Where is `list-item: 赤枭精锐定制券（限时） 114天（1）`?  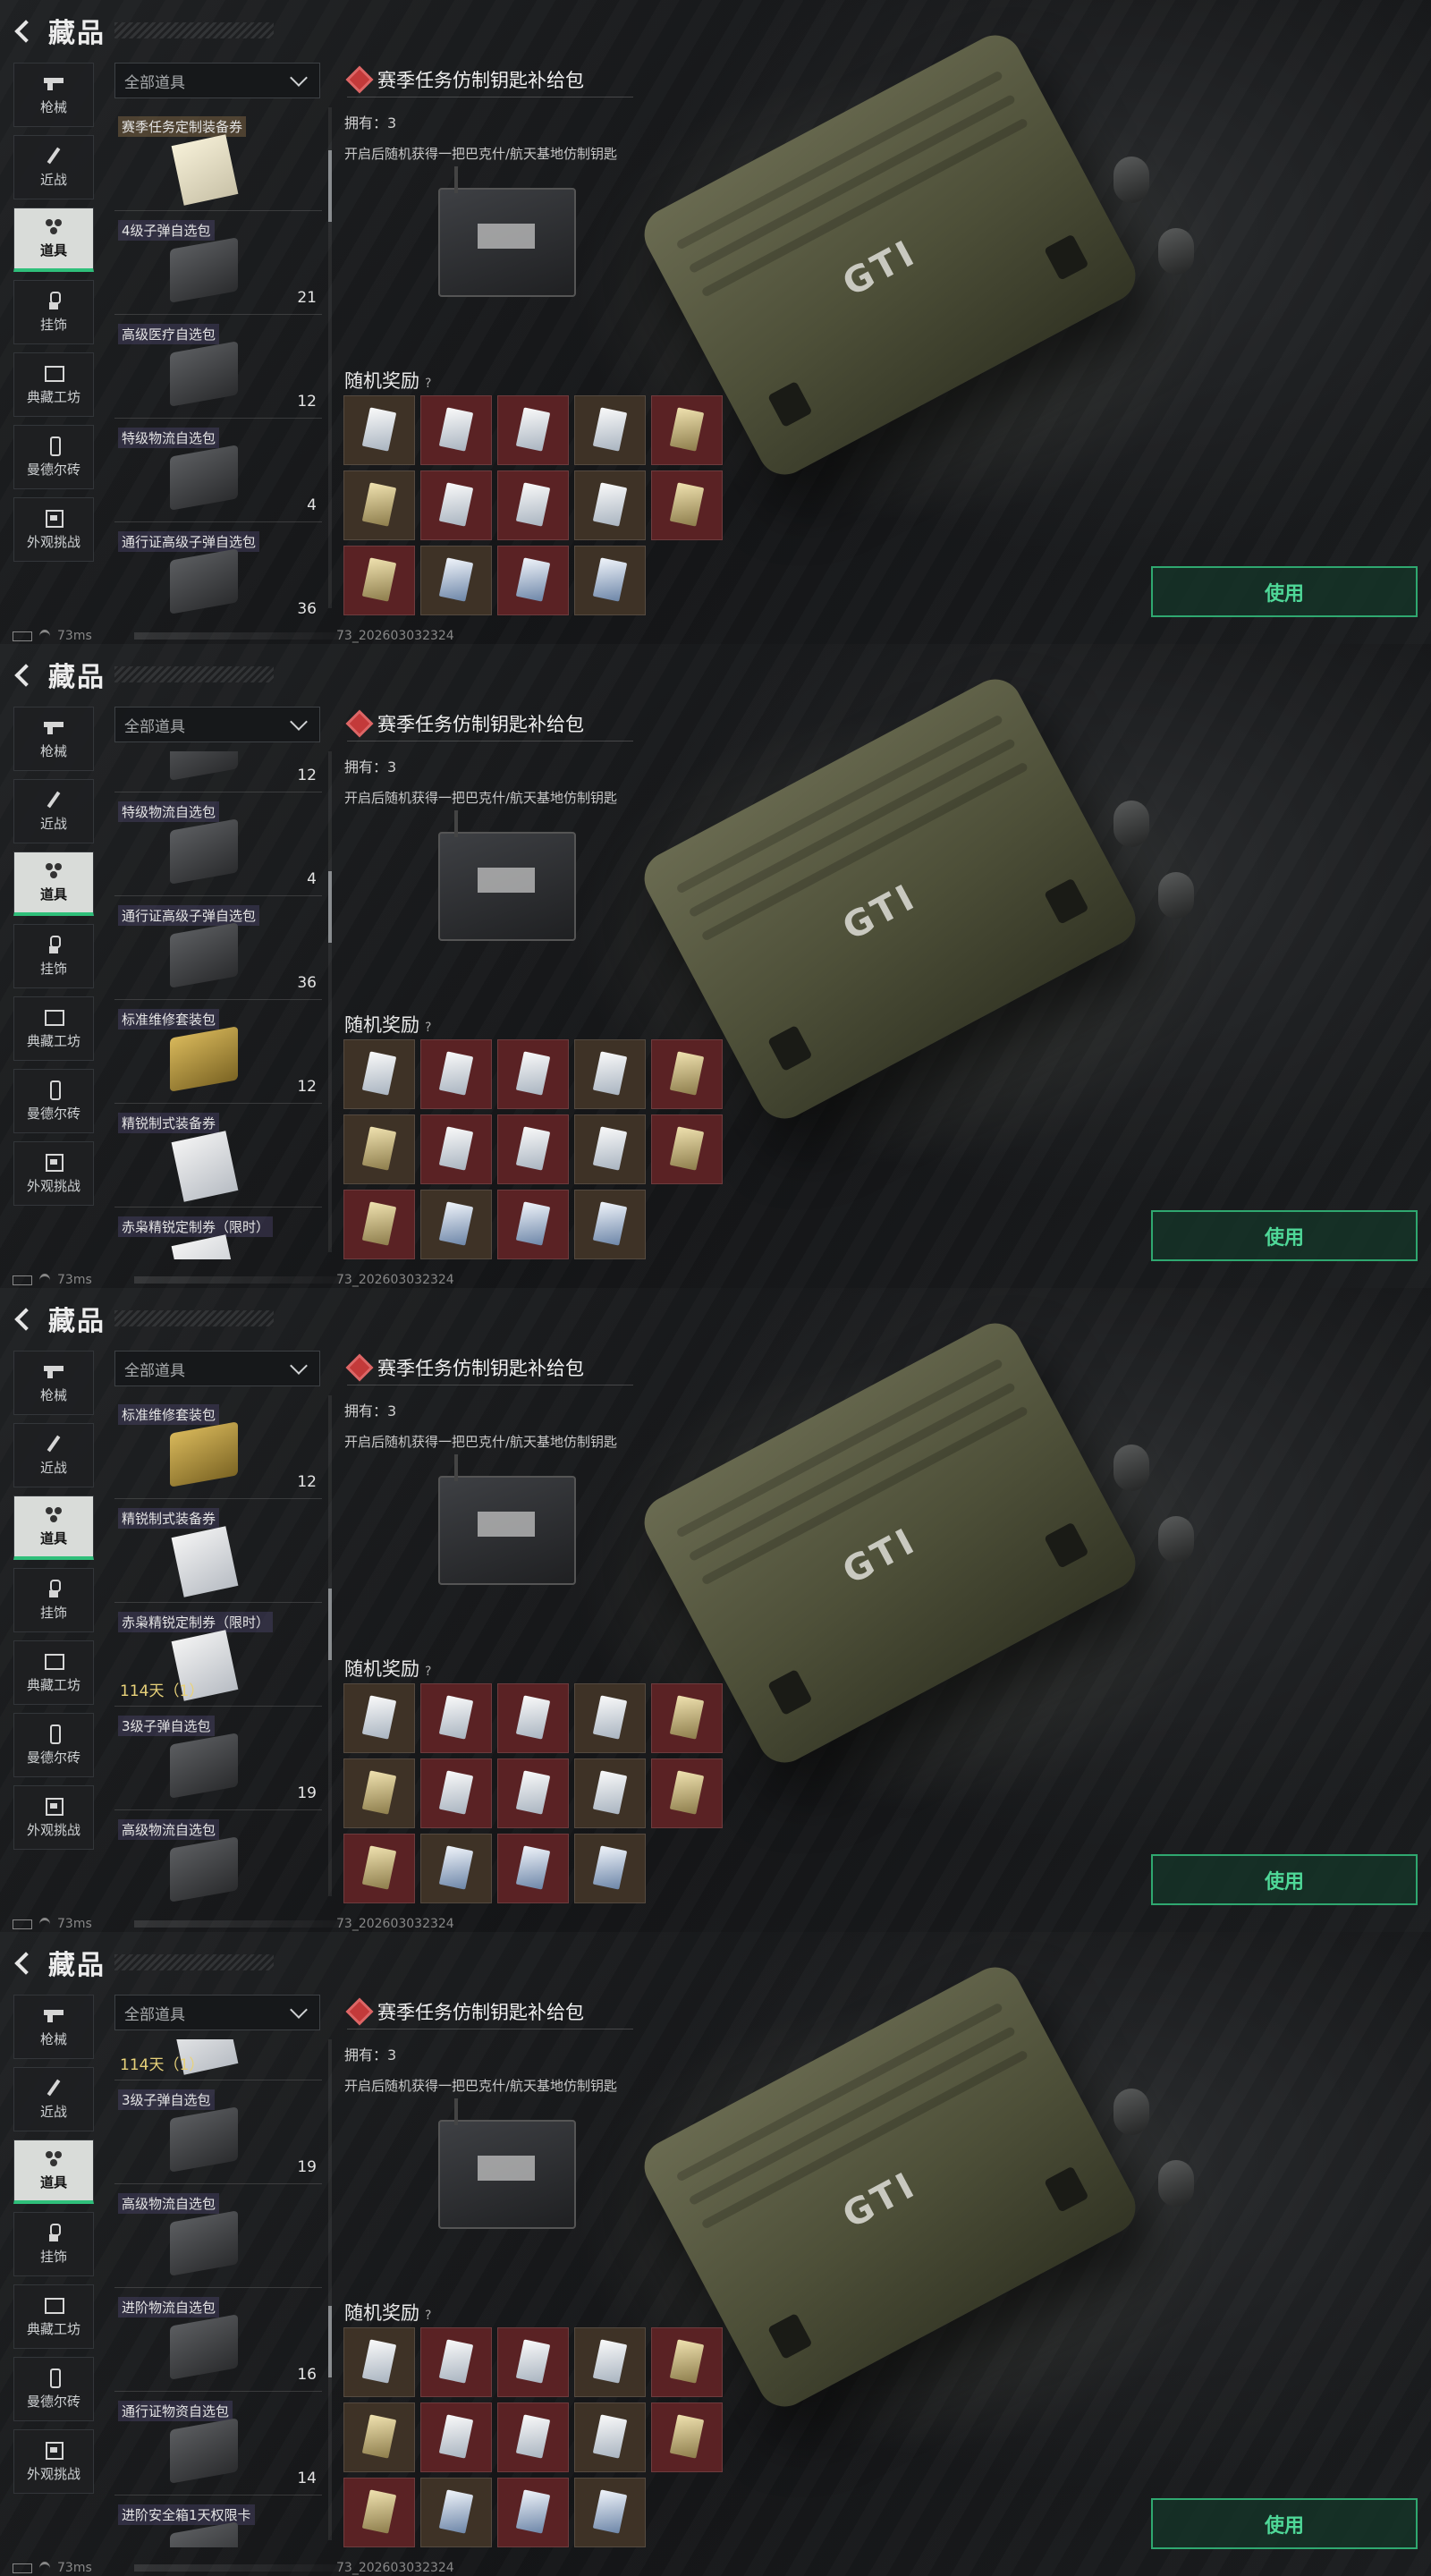
list-item: 赤枭精锐定制券（限时） 114天（1） is located at coordinates (218, 1655).